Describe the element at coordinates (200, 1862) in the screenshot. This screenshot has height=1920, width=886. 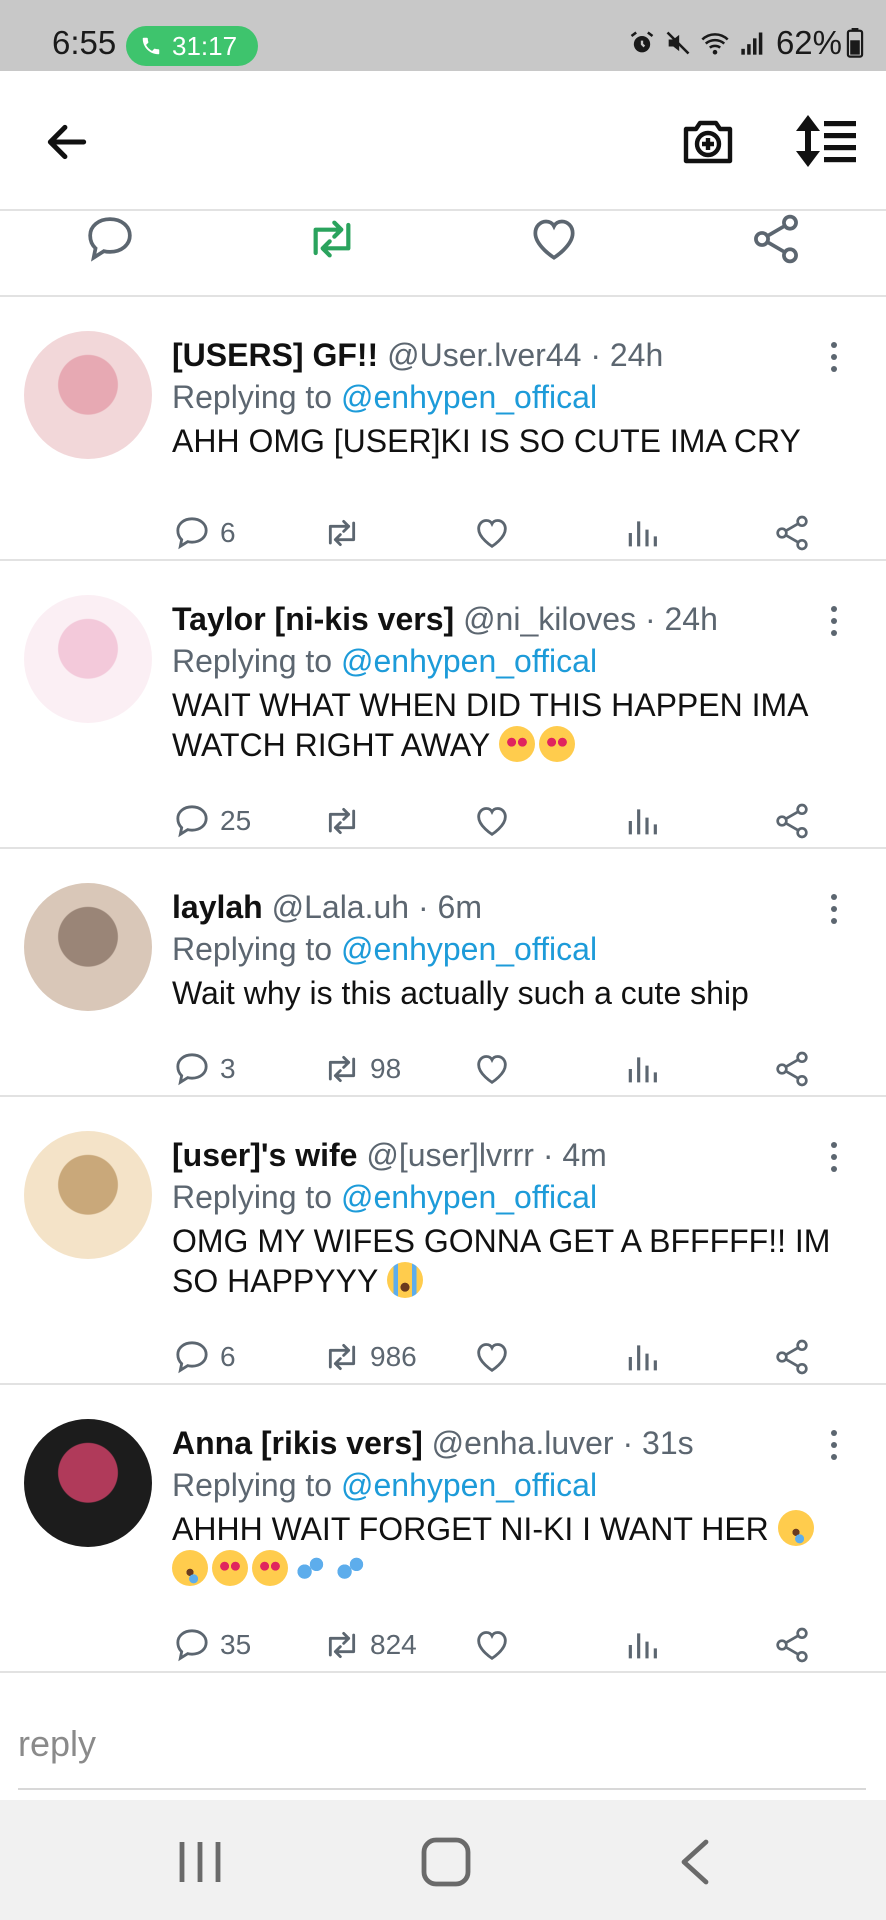
I see `recent-apps-icon` at that location.